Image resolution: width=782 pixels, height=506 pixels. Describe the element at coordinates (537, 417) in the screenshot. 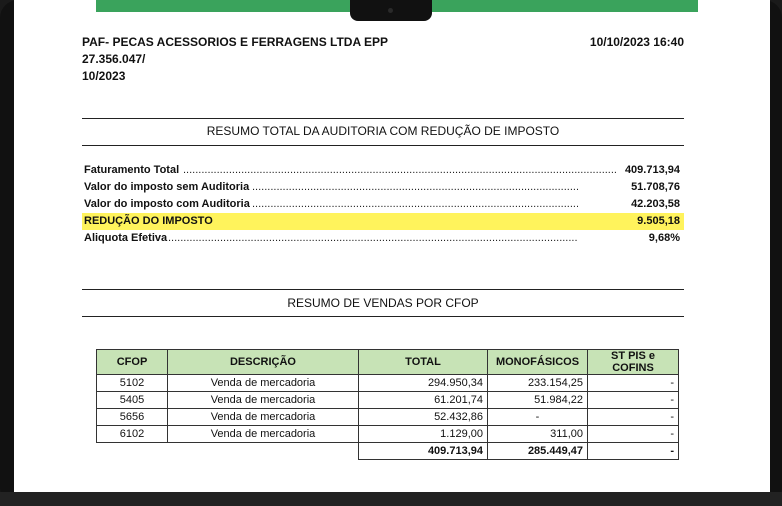

I see `cell-monofasicos: -` at that location.